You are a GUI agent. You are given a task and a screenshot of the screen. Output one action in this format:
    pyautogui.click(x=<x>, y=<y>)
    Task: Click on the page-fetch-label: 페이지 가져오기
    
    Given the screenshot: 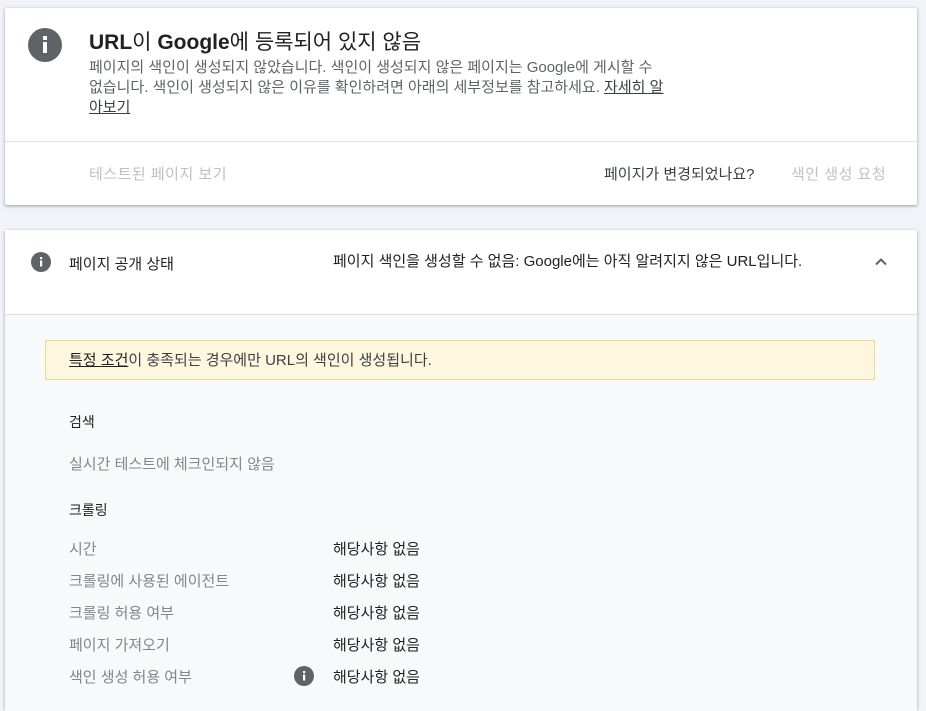 What is the action you would take?
    pyautogui.click(x=119, y=645)
    